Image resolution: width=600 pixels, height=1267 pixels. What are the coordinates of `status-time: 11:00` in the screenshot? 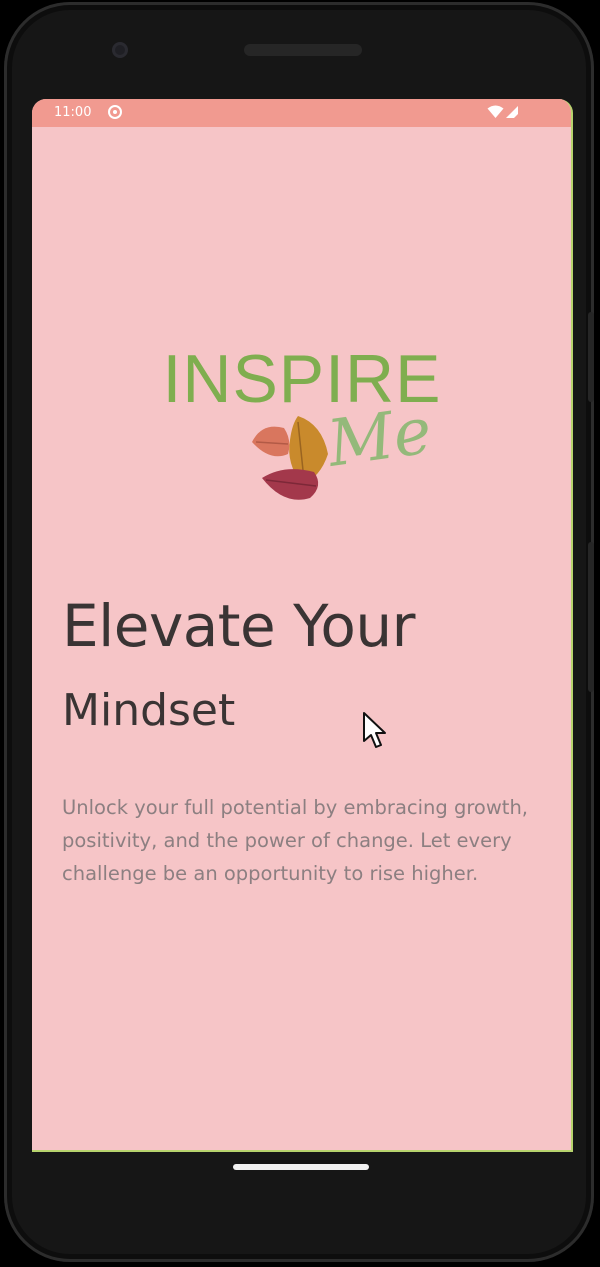 It's located at (73, 112).